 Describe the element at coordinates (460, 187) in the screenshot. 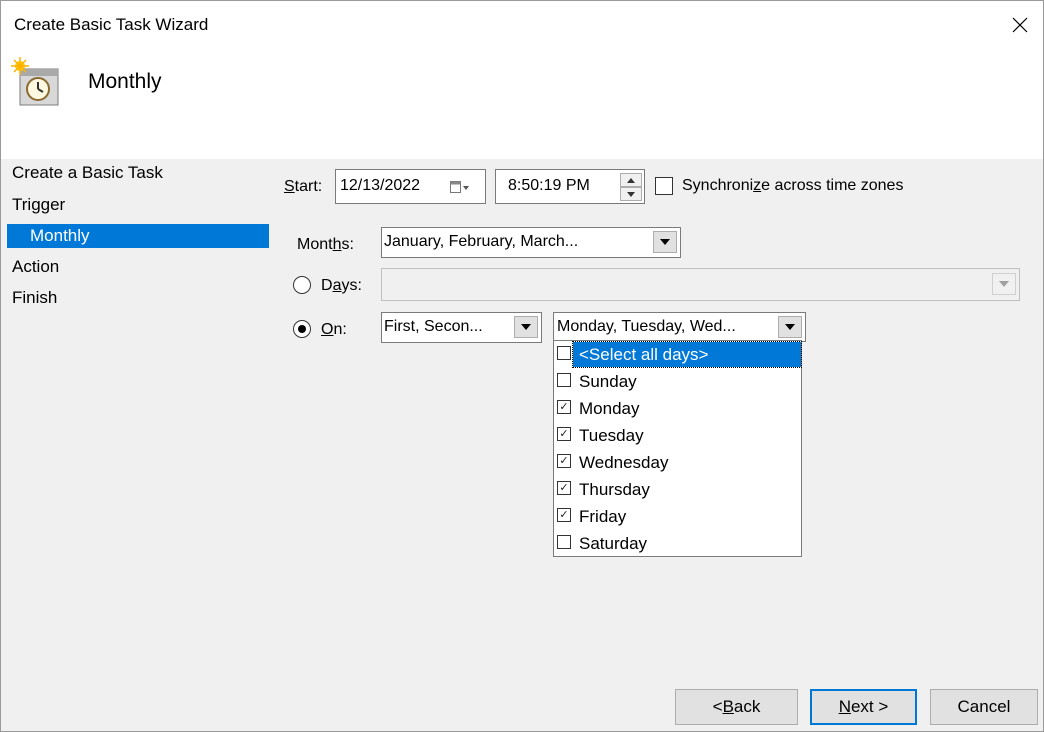

I see `calendar-dropdown-icon` at that location.